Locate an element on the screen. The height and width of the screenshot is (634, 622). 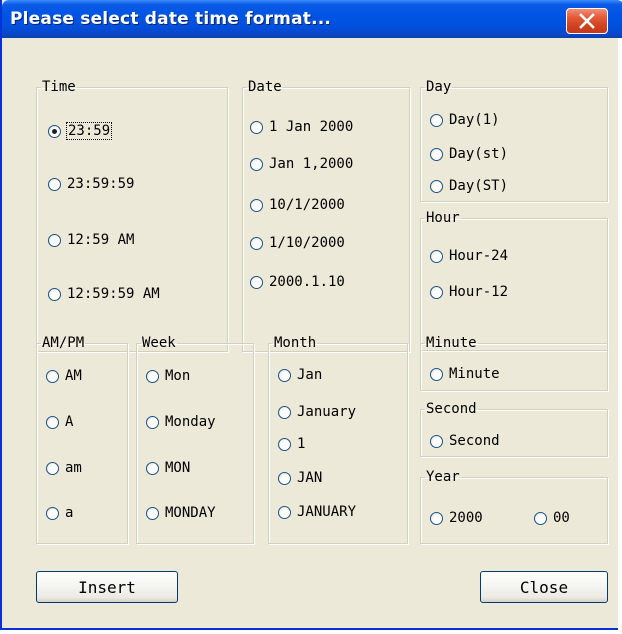
minute-legend: Minute is located at coordinates (451, 343).